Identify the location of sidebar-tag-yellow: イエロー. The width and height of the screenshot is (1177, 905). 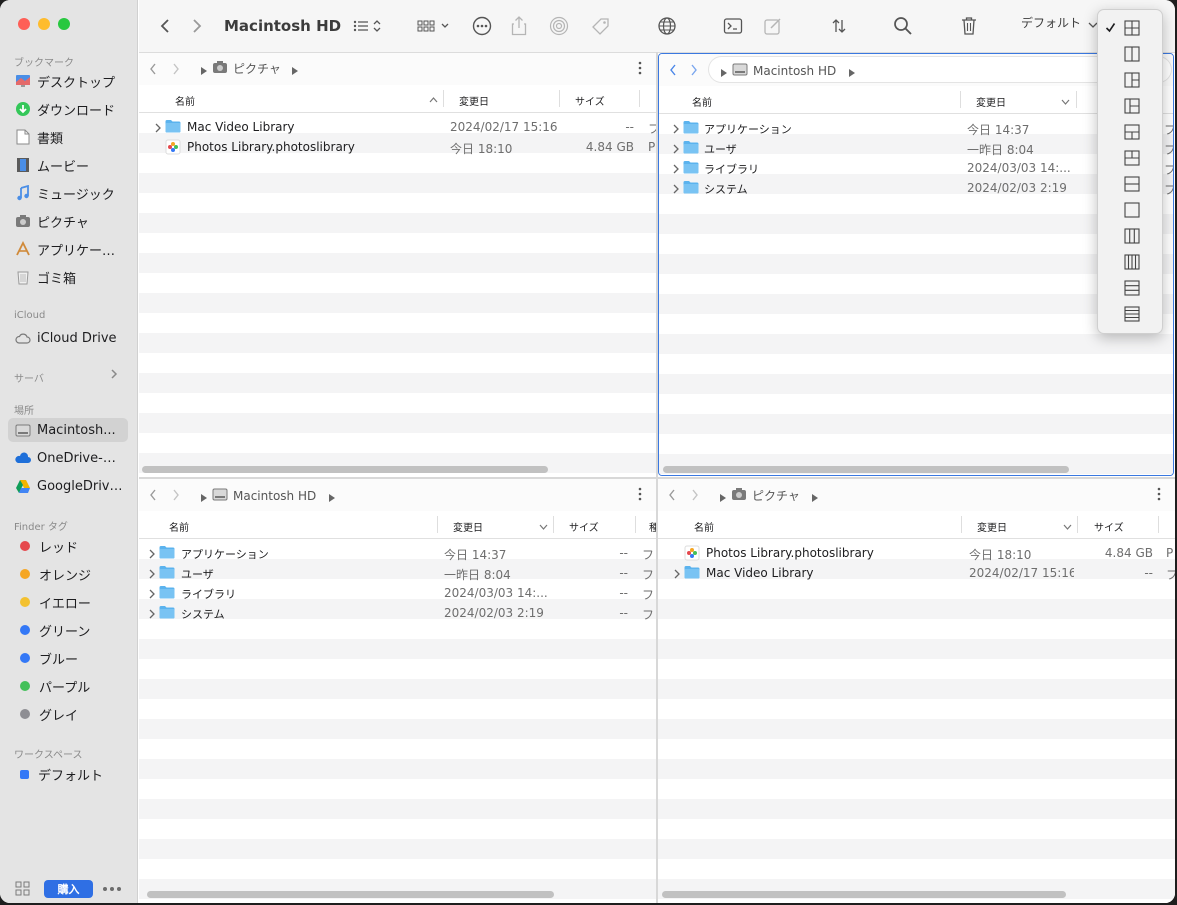
(68, 602).